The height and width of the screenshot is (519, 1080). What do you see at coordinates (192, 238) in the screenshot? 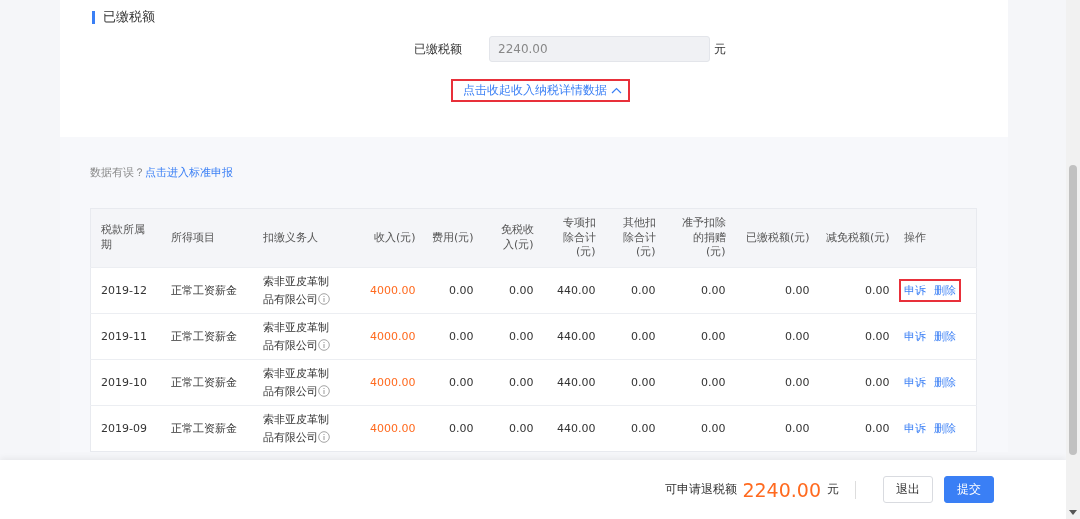
I see `column-header: 所得项目` at bounding box center [192, 238].